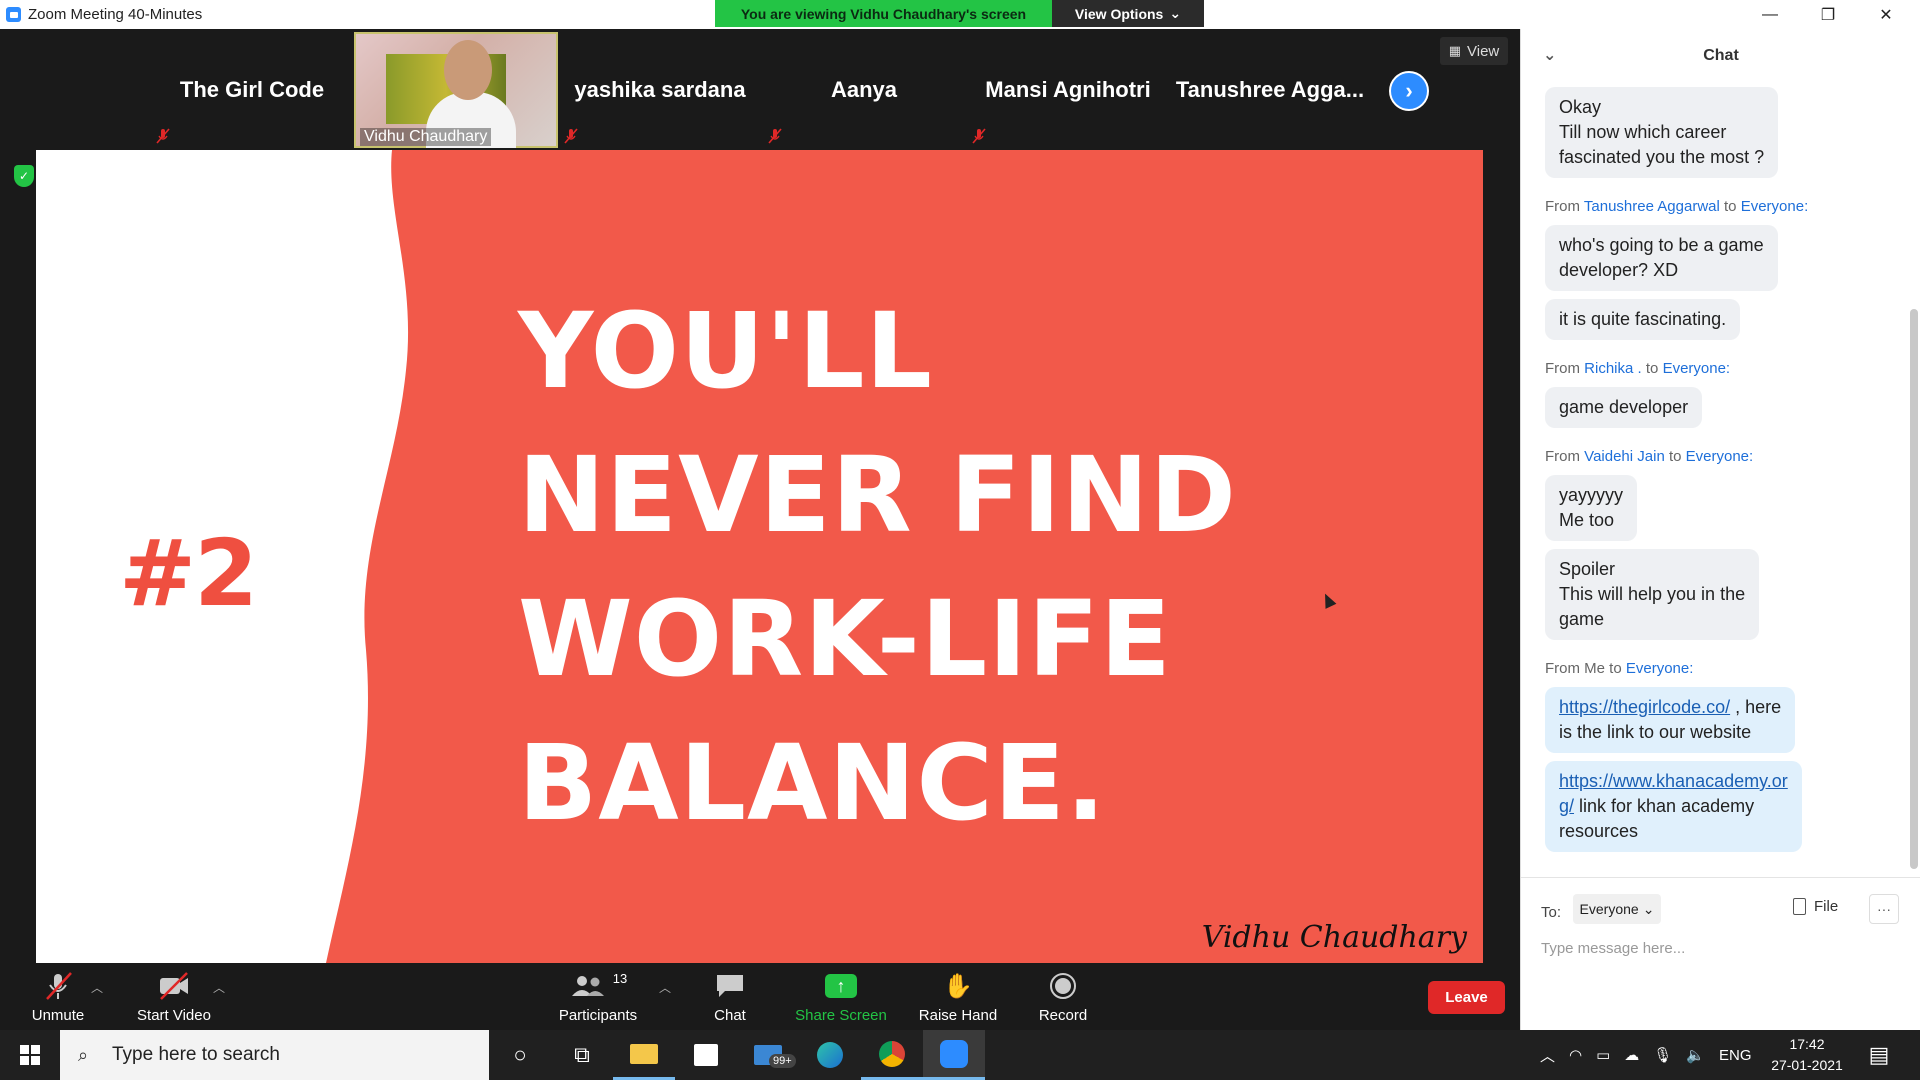 This screenshot has width=1920, height=1080. What do you see at coordinates (520, 1055) in the screenshot?
I see `cortana-icon: ○` at bounding box center [520, 1055].